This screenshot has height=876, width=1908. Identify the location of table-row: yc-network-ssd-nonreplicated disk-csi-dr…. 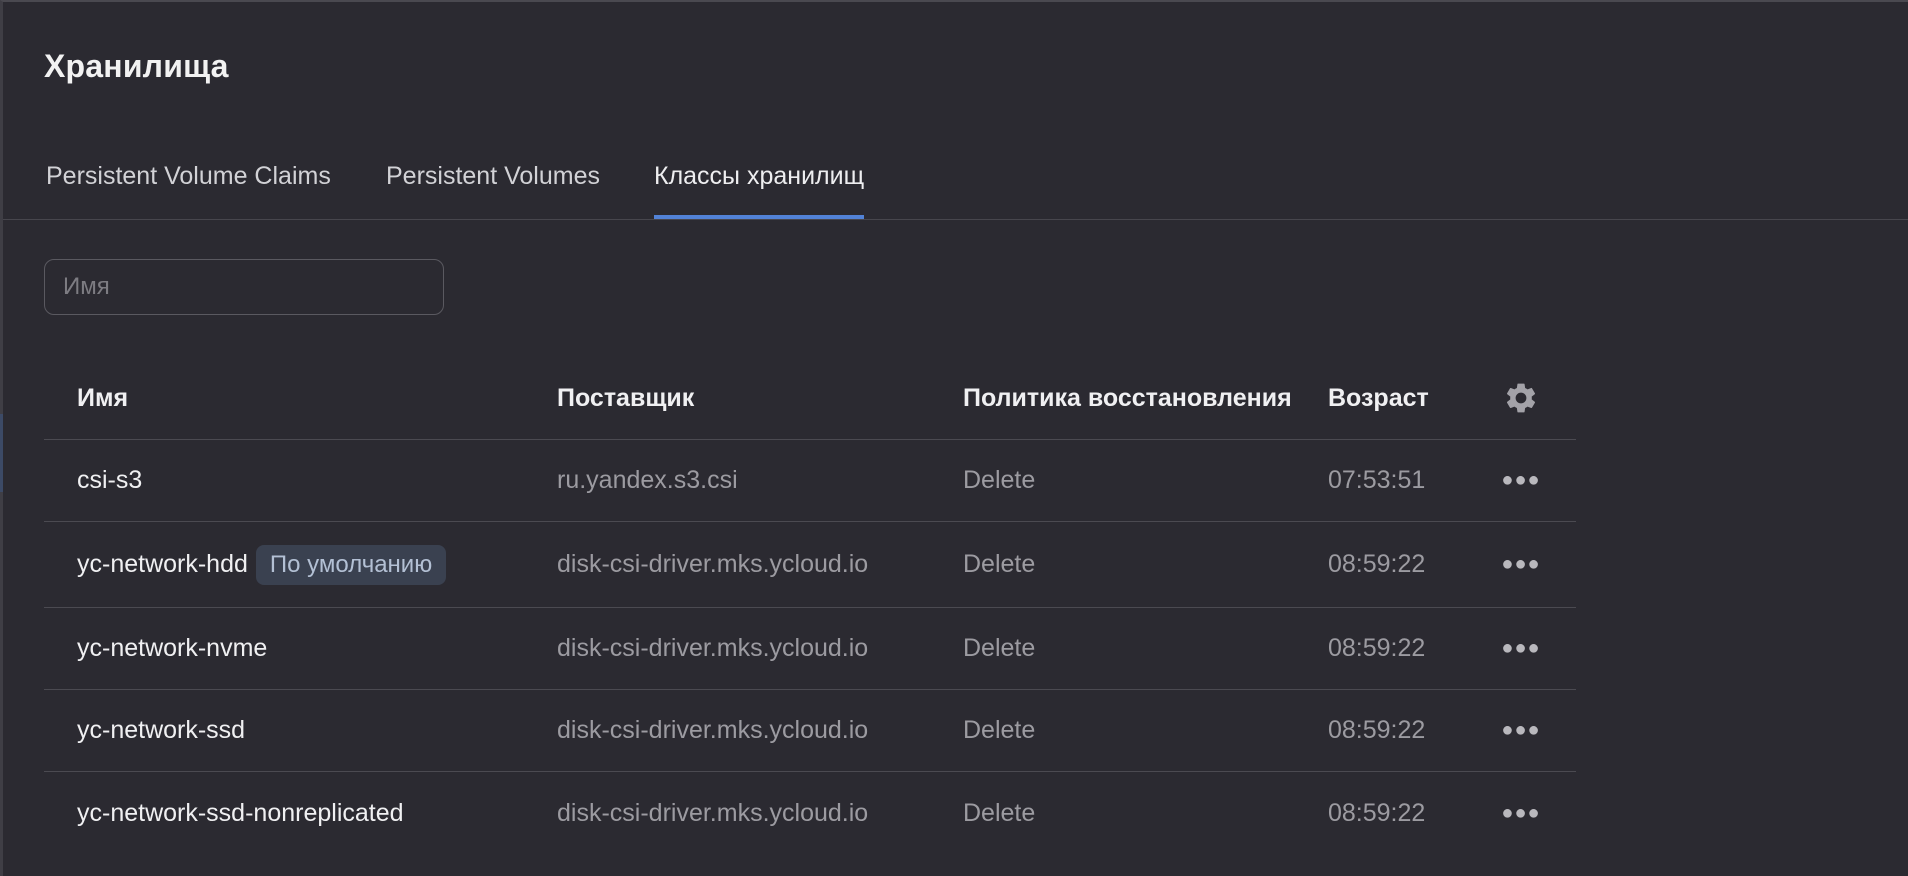
(810, 813).